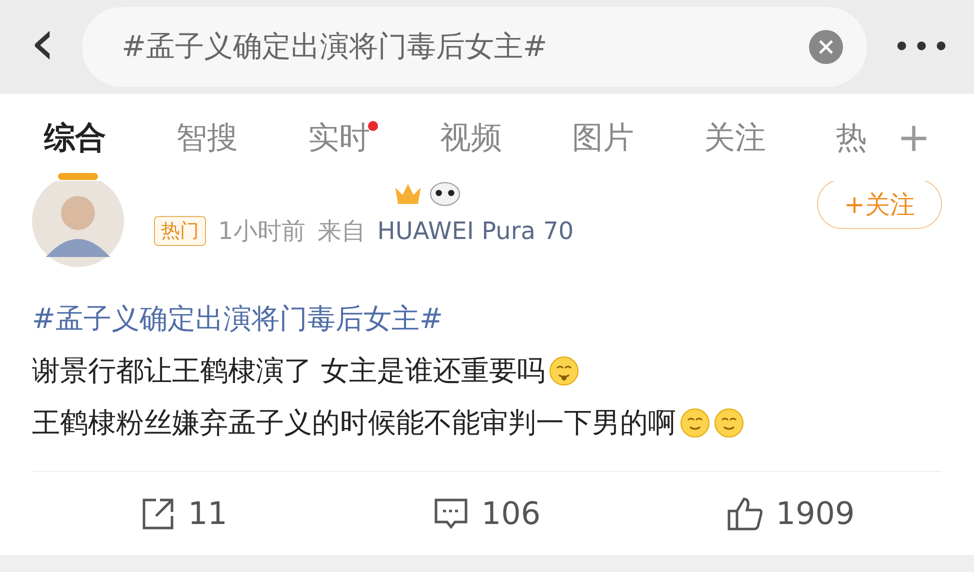  I want to click on post-text: 王鹤棣粉丝嫌弃孟子义的时候能不能审判一下男的啊, so click(354, 423).